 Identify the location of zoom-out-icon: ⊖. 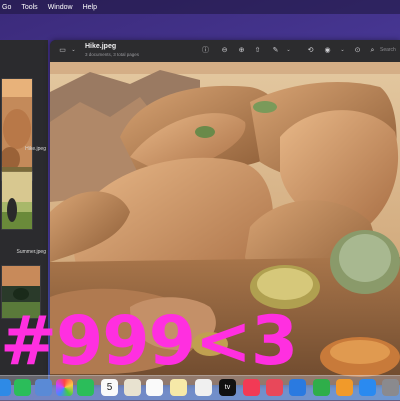
(224, 50).